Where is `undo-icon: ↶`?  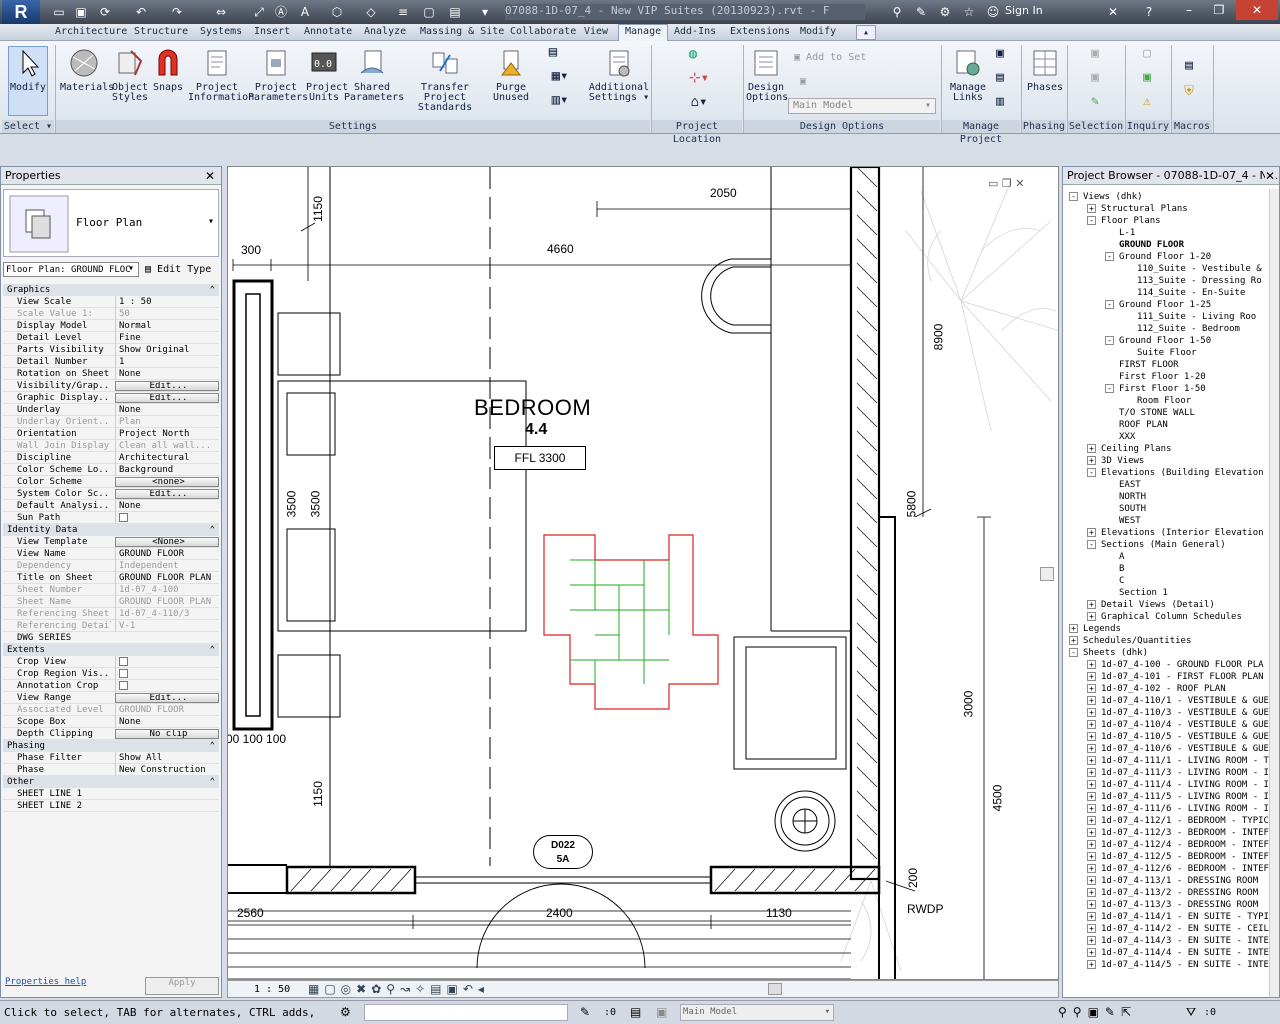
undo-icon: ↶ is located at coordinates (141, 12).